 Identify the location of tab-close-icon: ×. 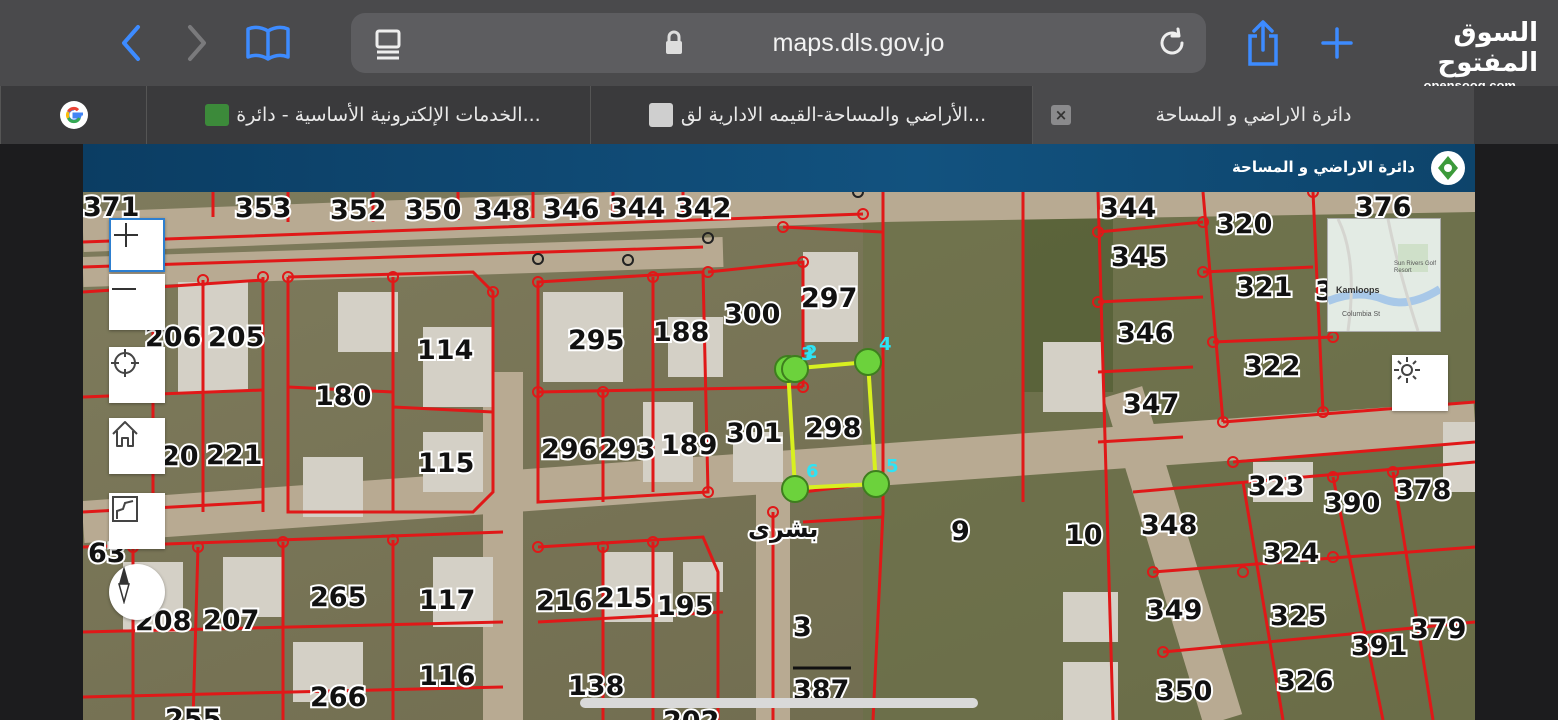
(1061, 115).